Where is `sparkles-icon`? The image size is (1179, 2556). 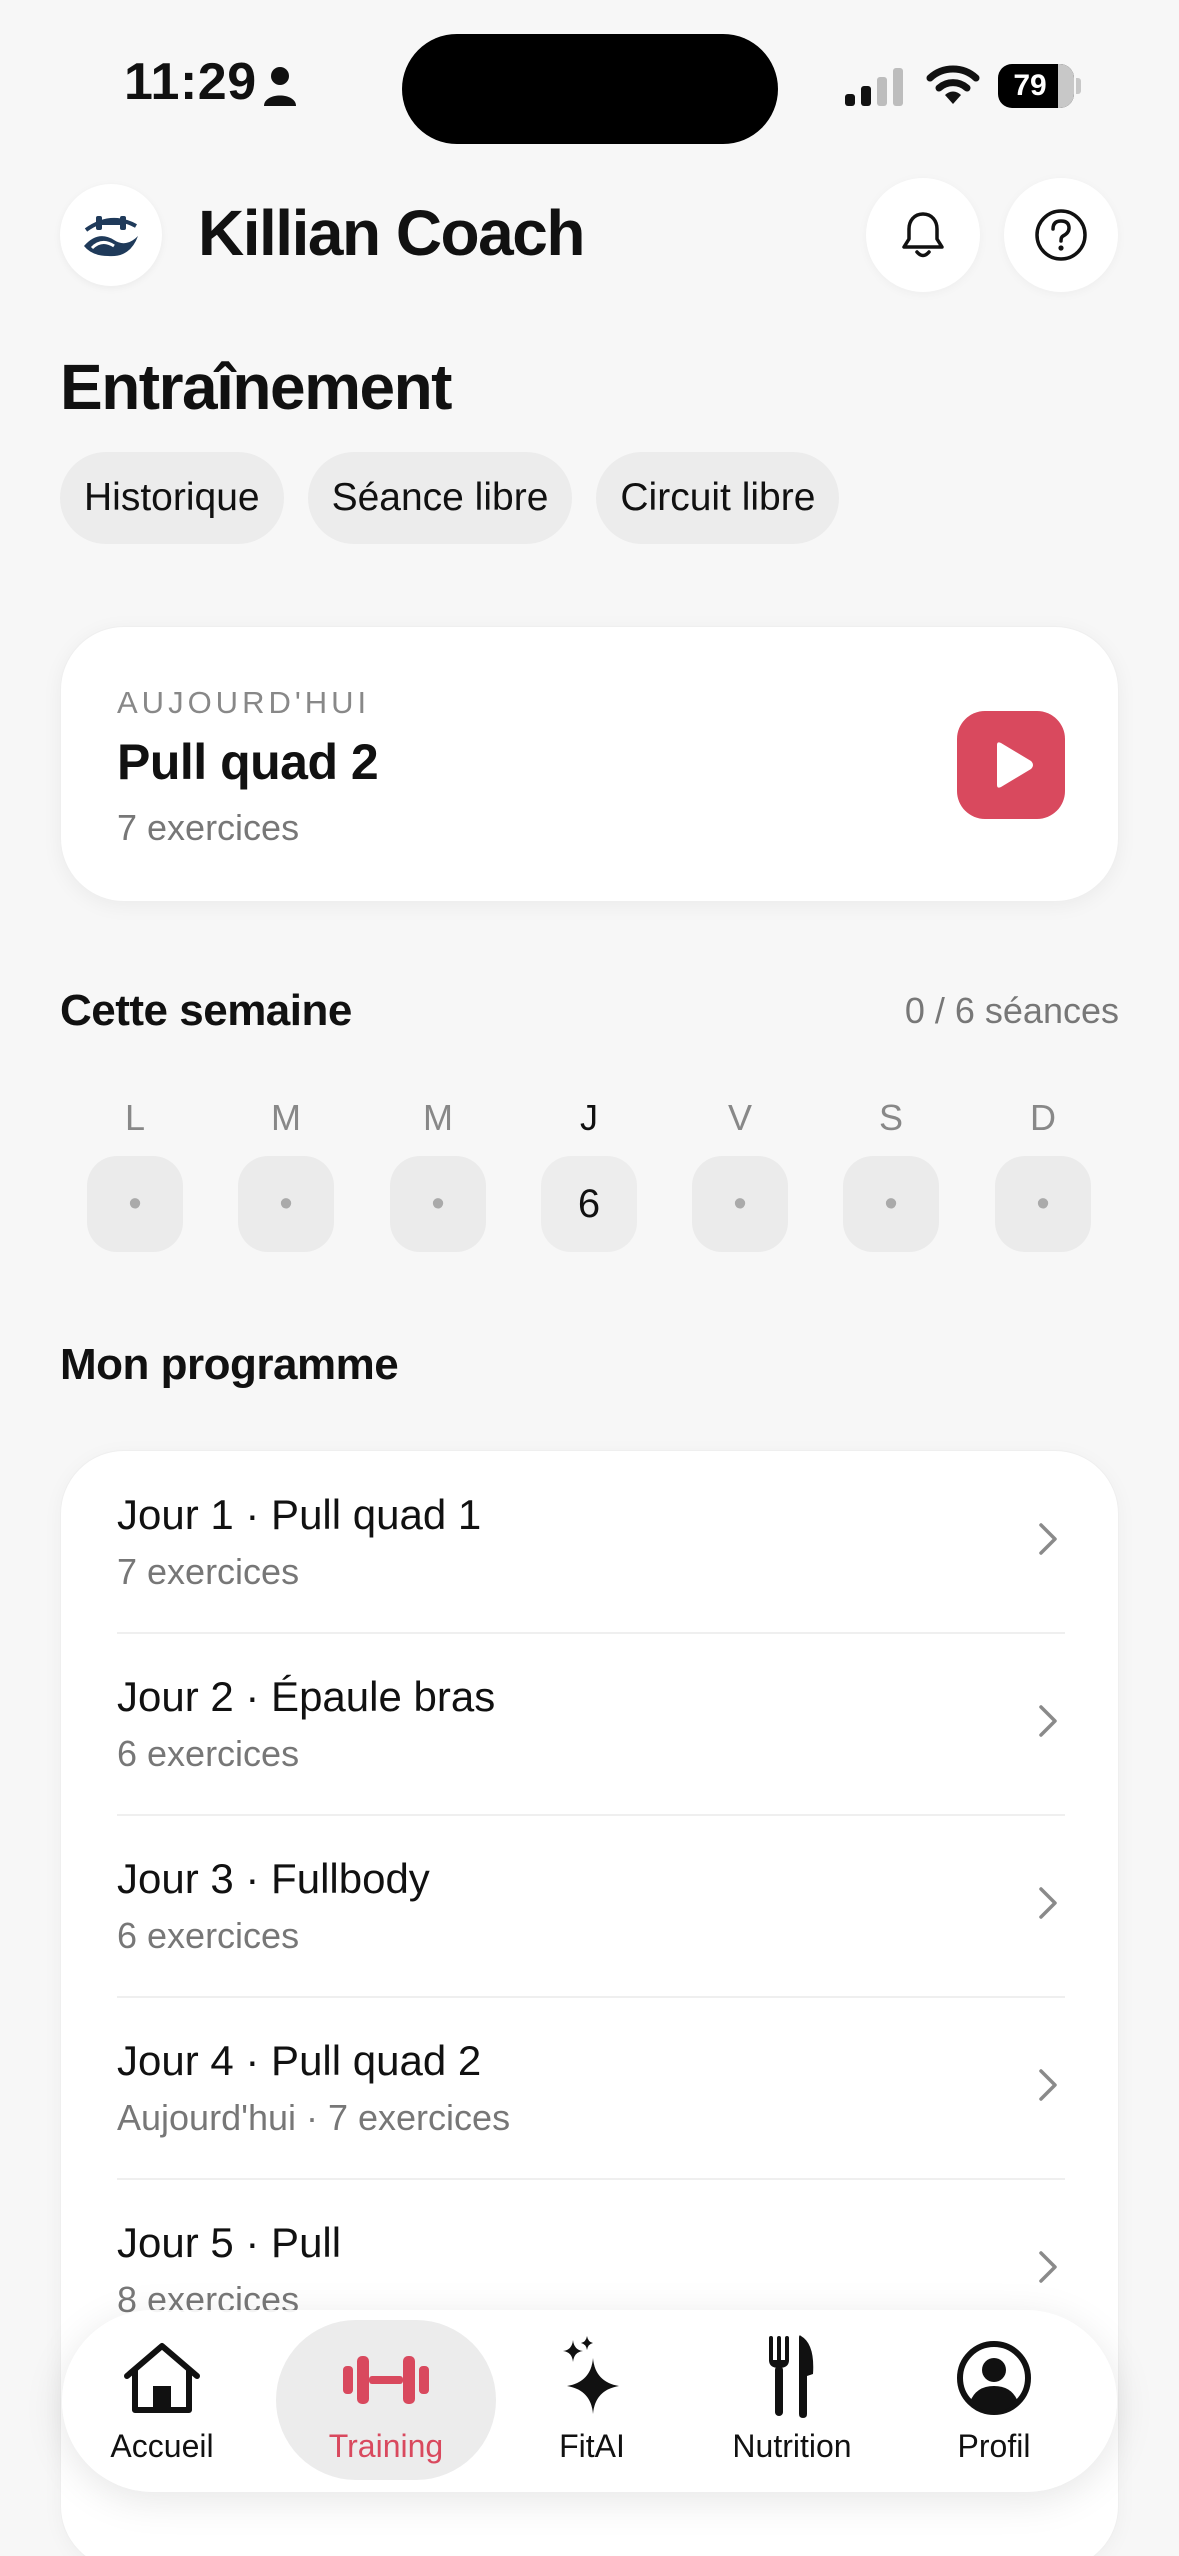 sparkles-icon is located at coordinates (591, 2375).